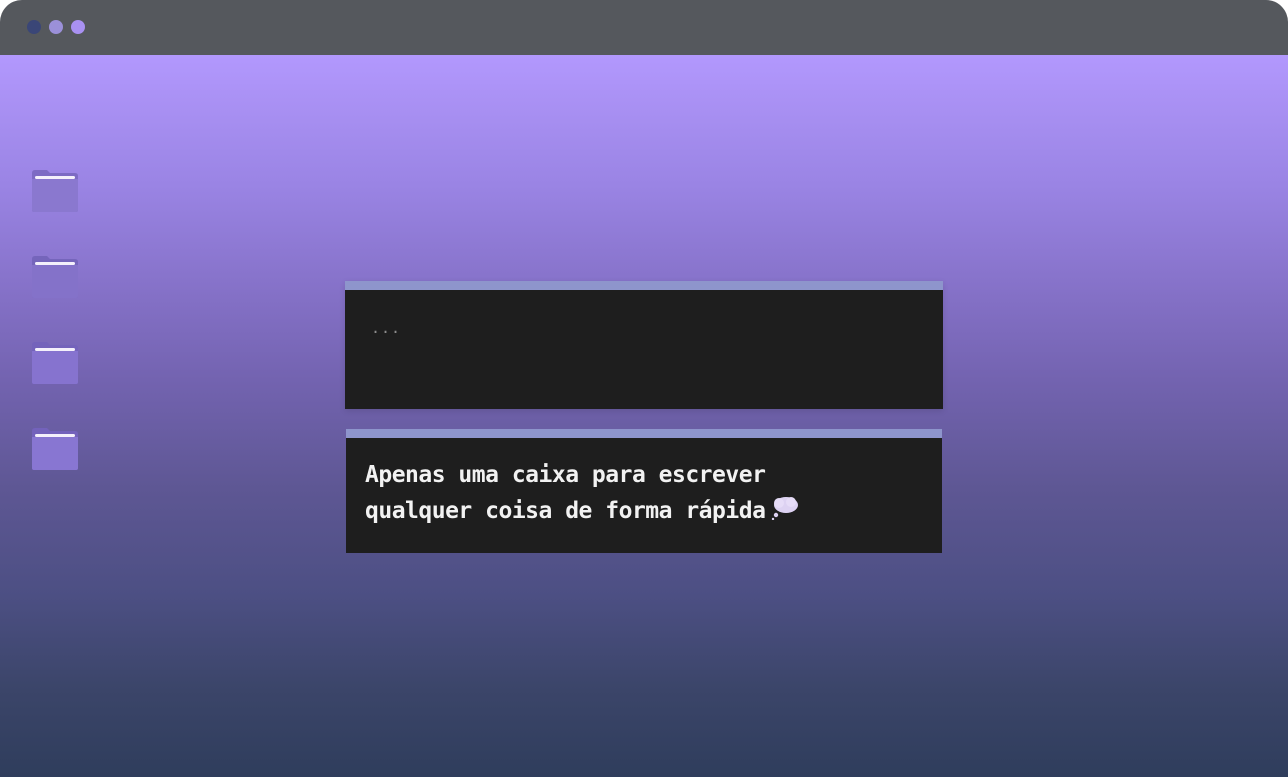  What do you see at coordinates (644, 433) in the screenshot?
I see `note-card-header-bar` at bounding box center [644, 433].